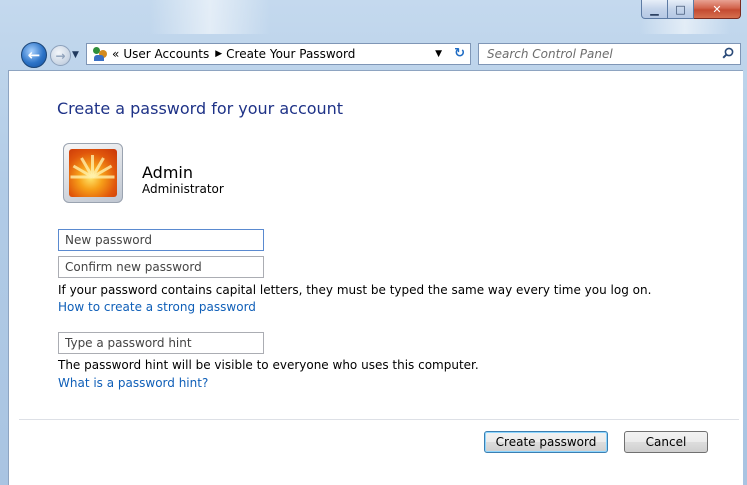  I want to click on divider, so click(379, 419).